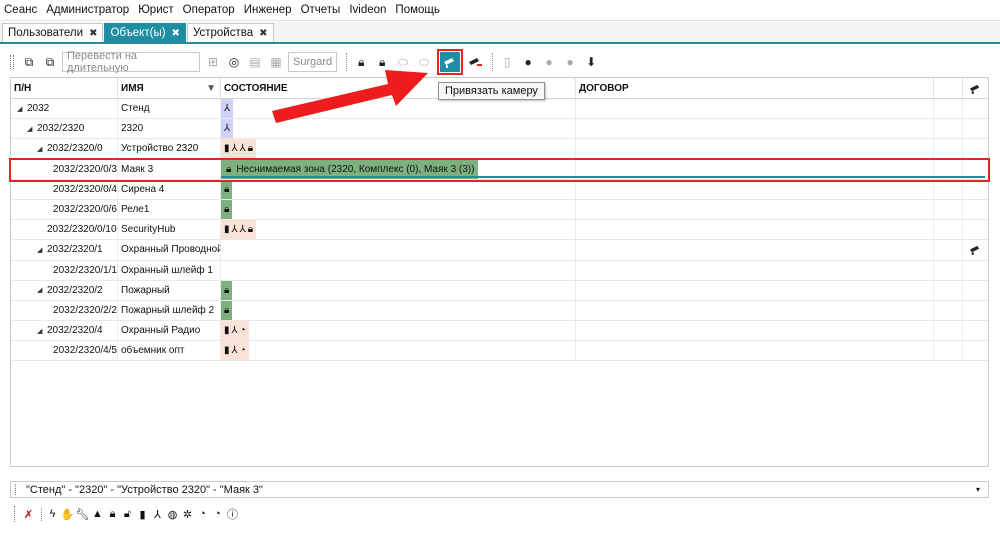 This screenshot has width=1000, height=537. I want to click on table-row: ◢ 2032/2320/2 Пожарный 🔒︎, so click(499, 290).